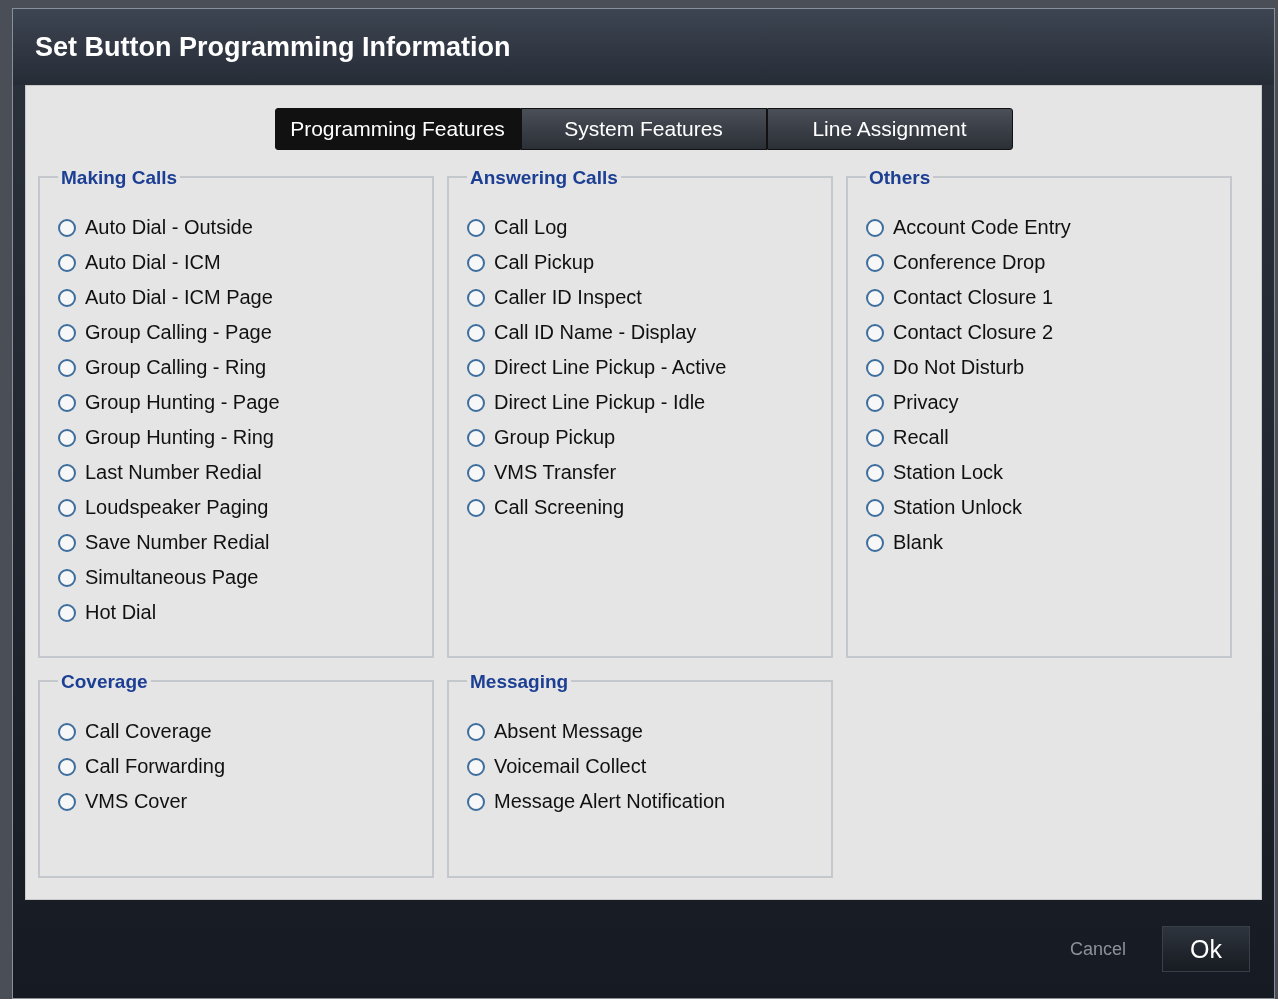 The width and height of the screenshot is (1278, 999). What do you see at coordinates (172, 577) in the screenshot?
I see `option-label: Simultaneous Page` at bounding box center [172, 577].